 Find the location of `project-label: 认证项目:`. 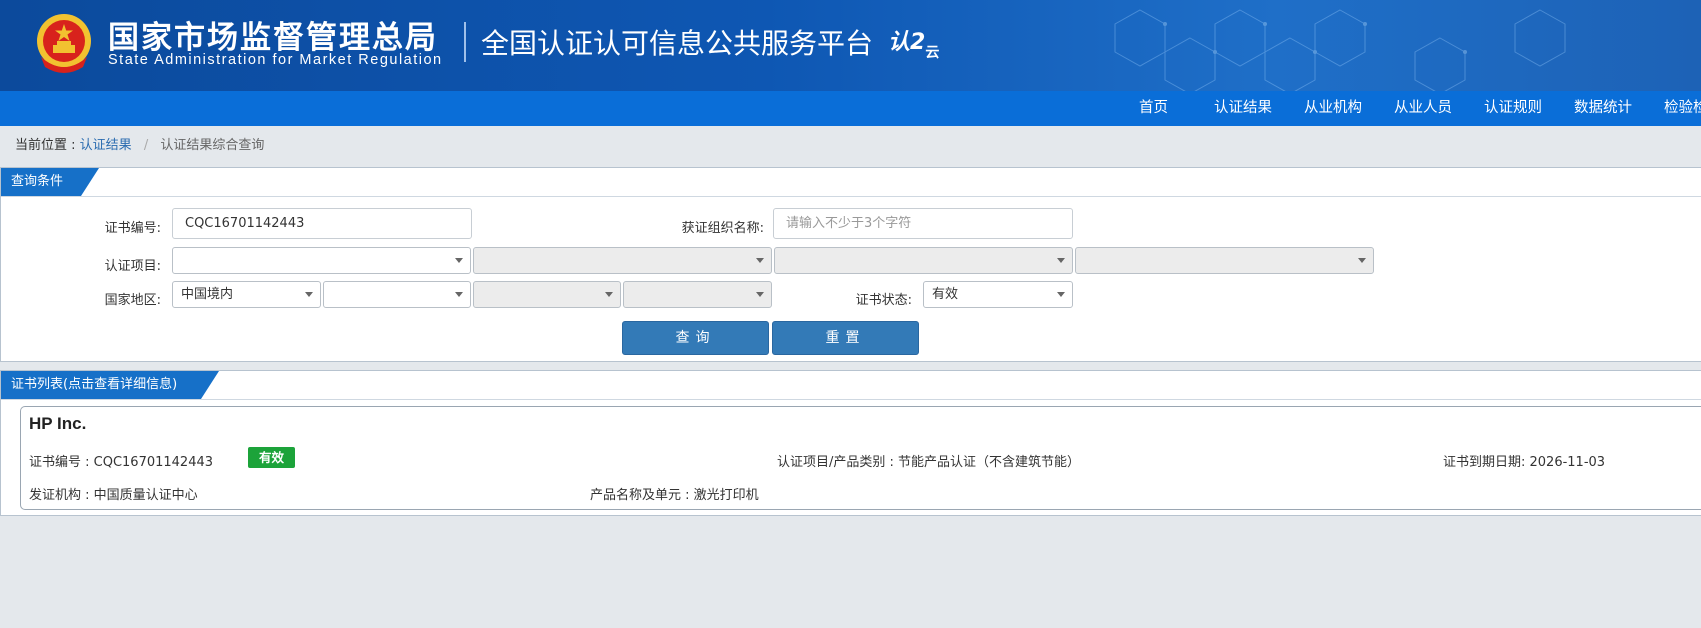

project-label: 认证项目: is located at coordinates (132, 266).